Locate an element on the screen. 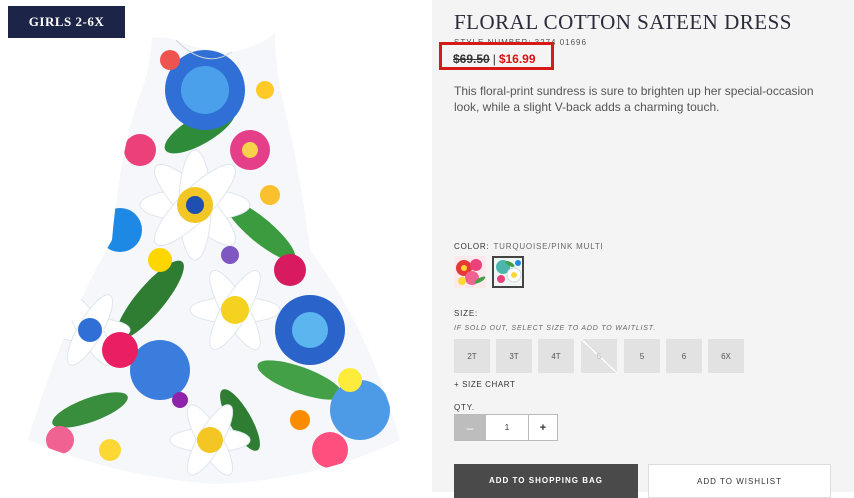 The height and width of the screenshot is (498, 854). quantity-input: 1 is located at coordinates (507, 427).